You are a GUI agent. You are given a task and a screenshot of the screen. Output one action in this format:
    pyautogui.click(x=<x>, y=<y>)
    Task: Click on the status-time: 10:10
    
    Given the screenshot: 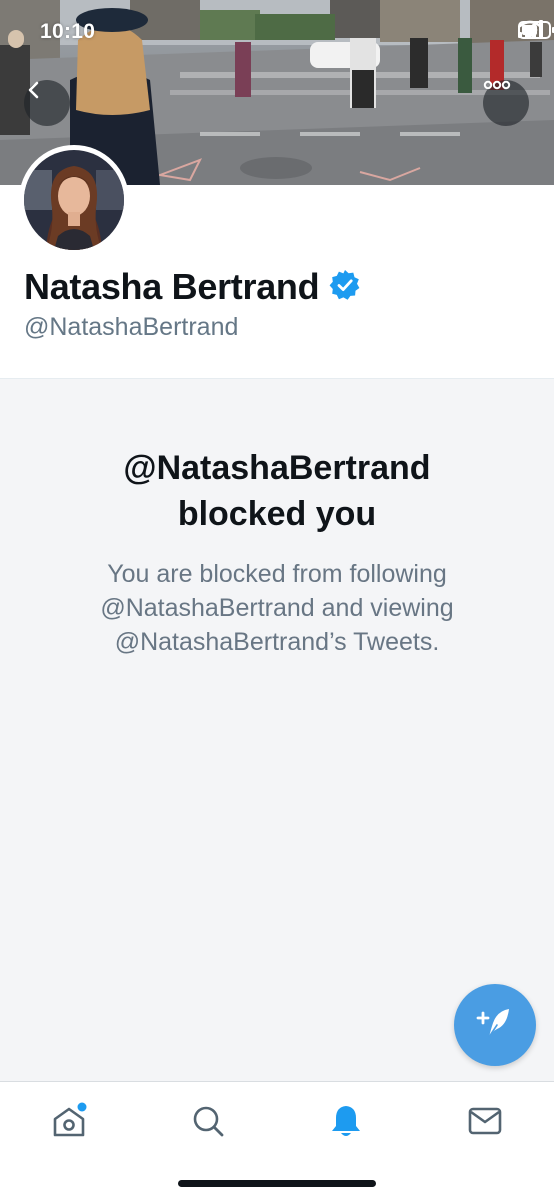 What is the action you would take?
    pyautogui.click(x=68, y=31)
    